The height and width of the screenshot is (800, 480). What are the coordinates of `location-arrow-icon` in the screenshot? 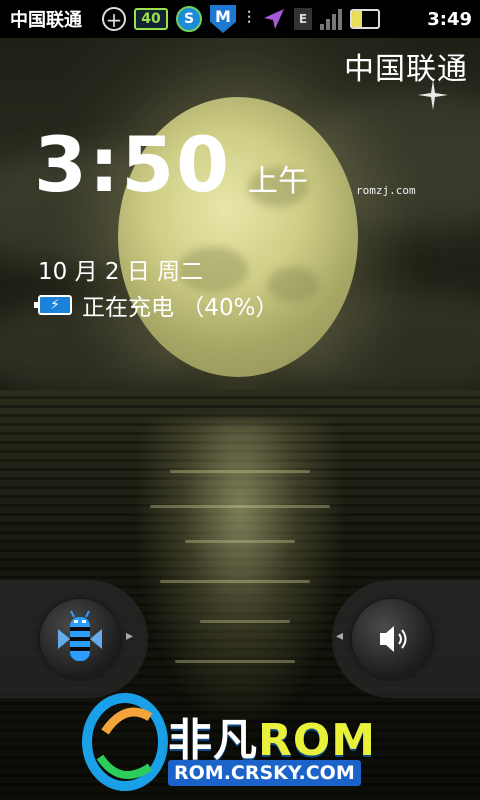 It's located at (274, 19).